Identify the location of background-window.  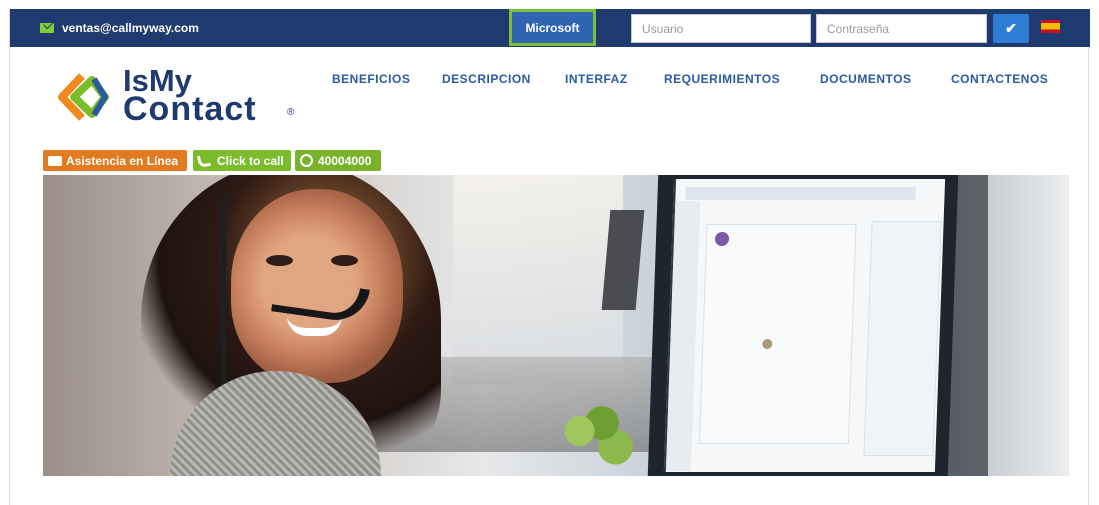
(538, 280).